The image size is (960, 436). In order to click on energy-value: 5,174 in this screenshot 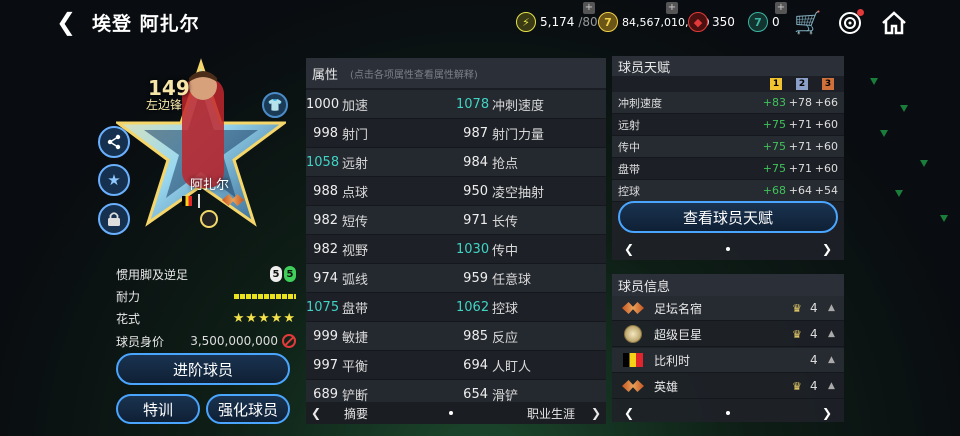, I will do `click(557, 22)`.